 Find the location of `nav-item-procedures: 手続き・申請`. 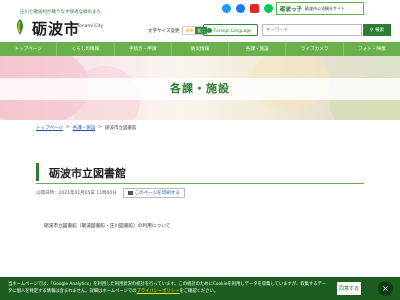

nav-item-procedures: 手続き・申請 is located at coordinates (143, 49).